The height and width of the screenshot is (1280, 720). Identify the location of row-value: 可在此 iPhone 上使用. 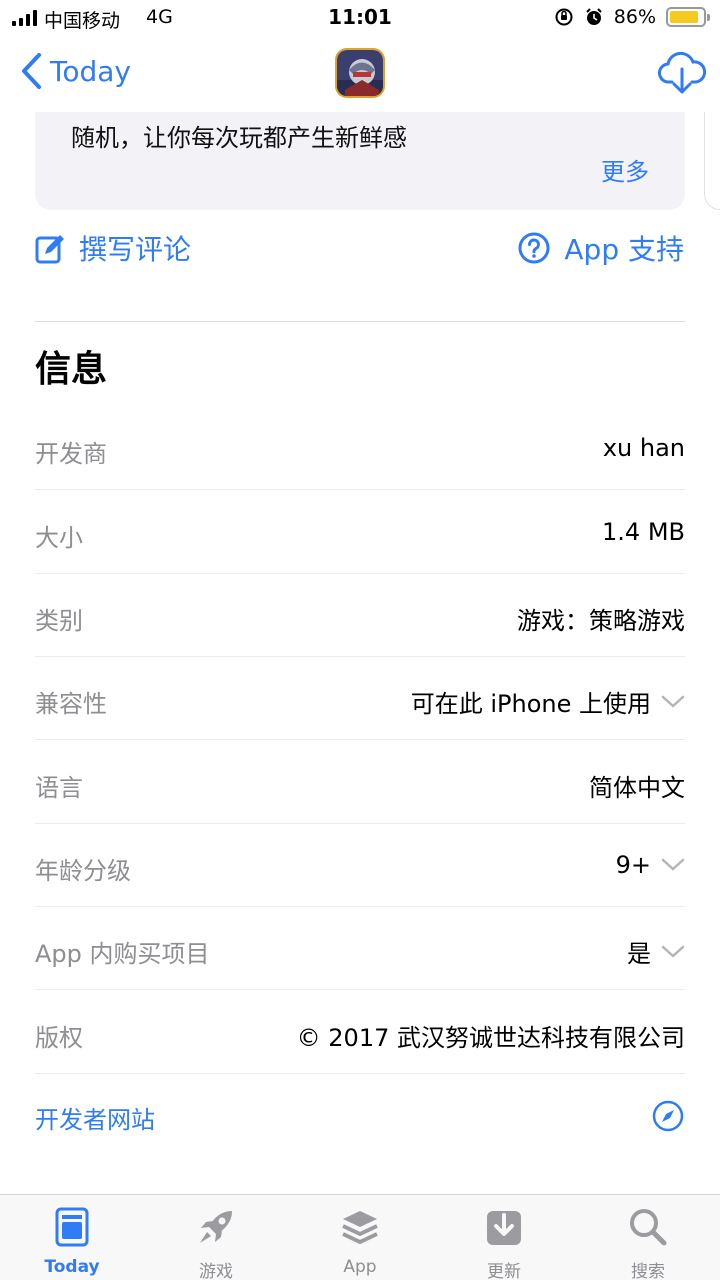
(548, 701).